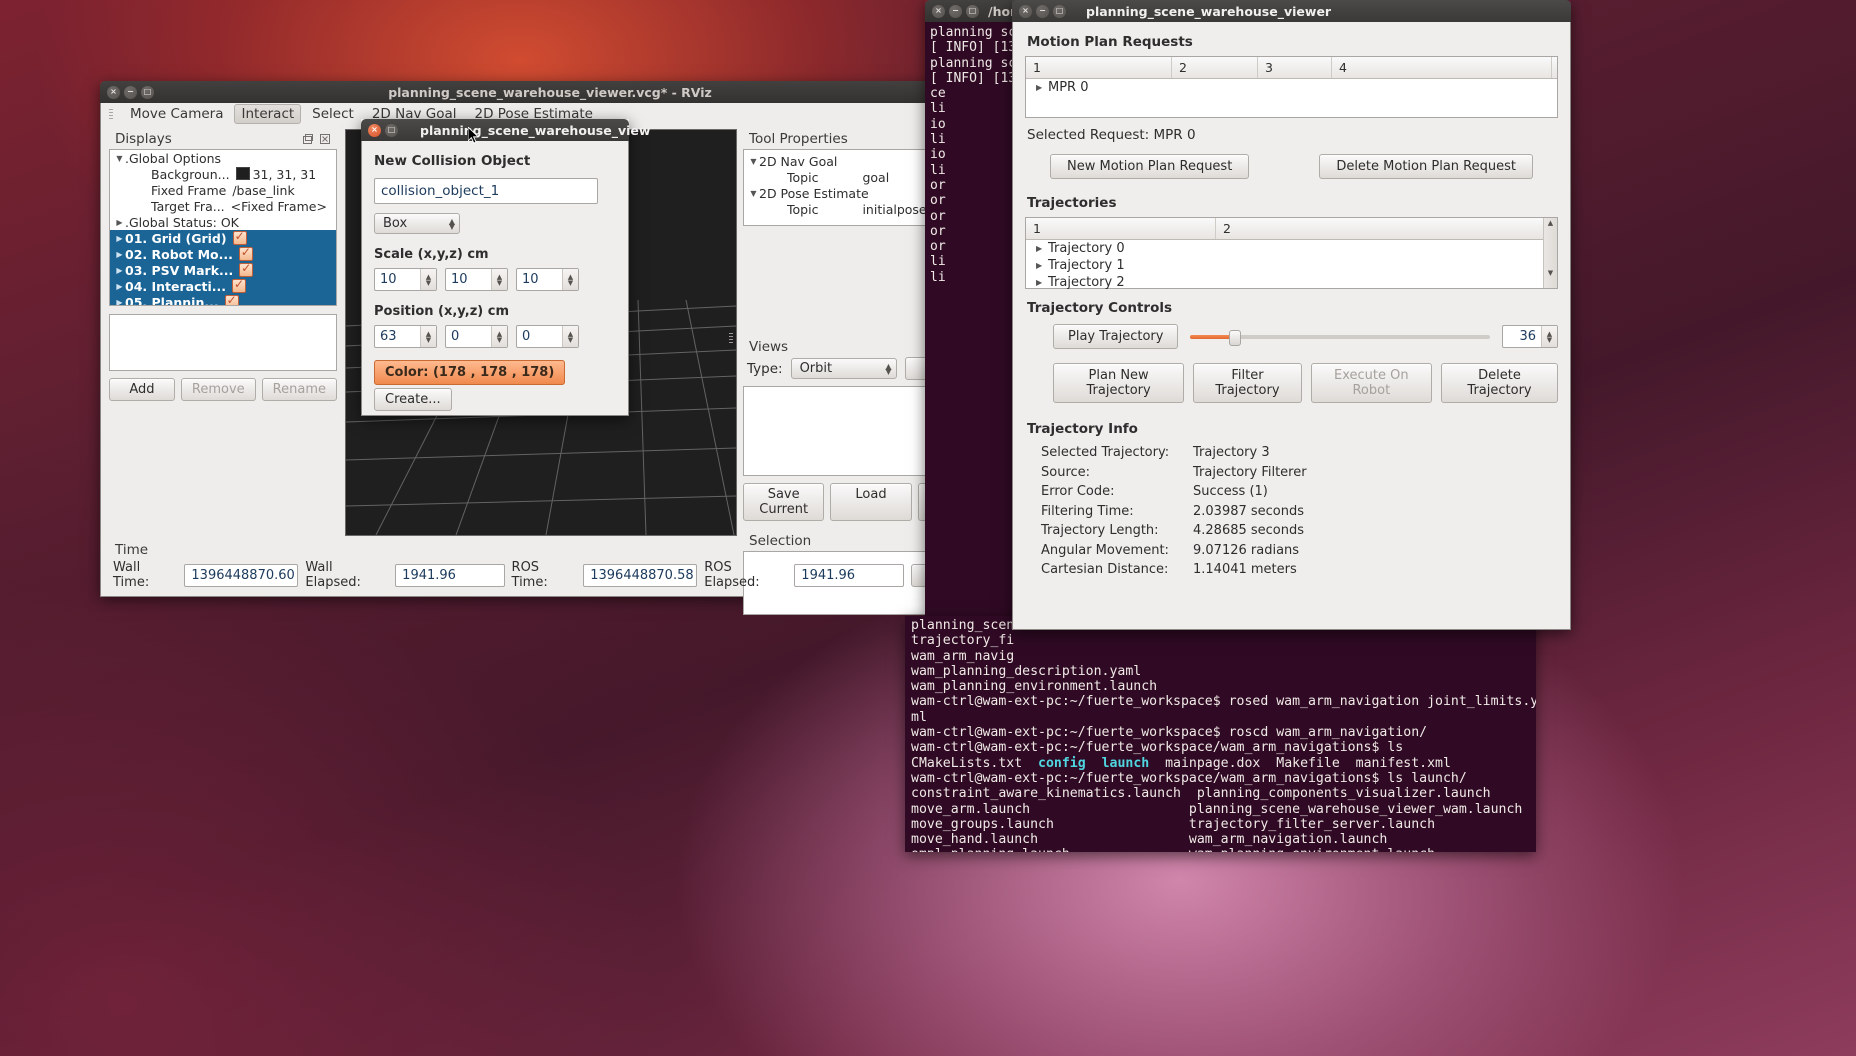 The height and width of the screenshot is (1056, 1856). Describe the element at coordinates (218, 389) in the screenshot. I see `remove-button: Remove` at that location.